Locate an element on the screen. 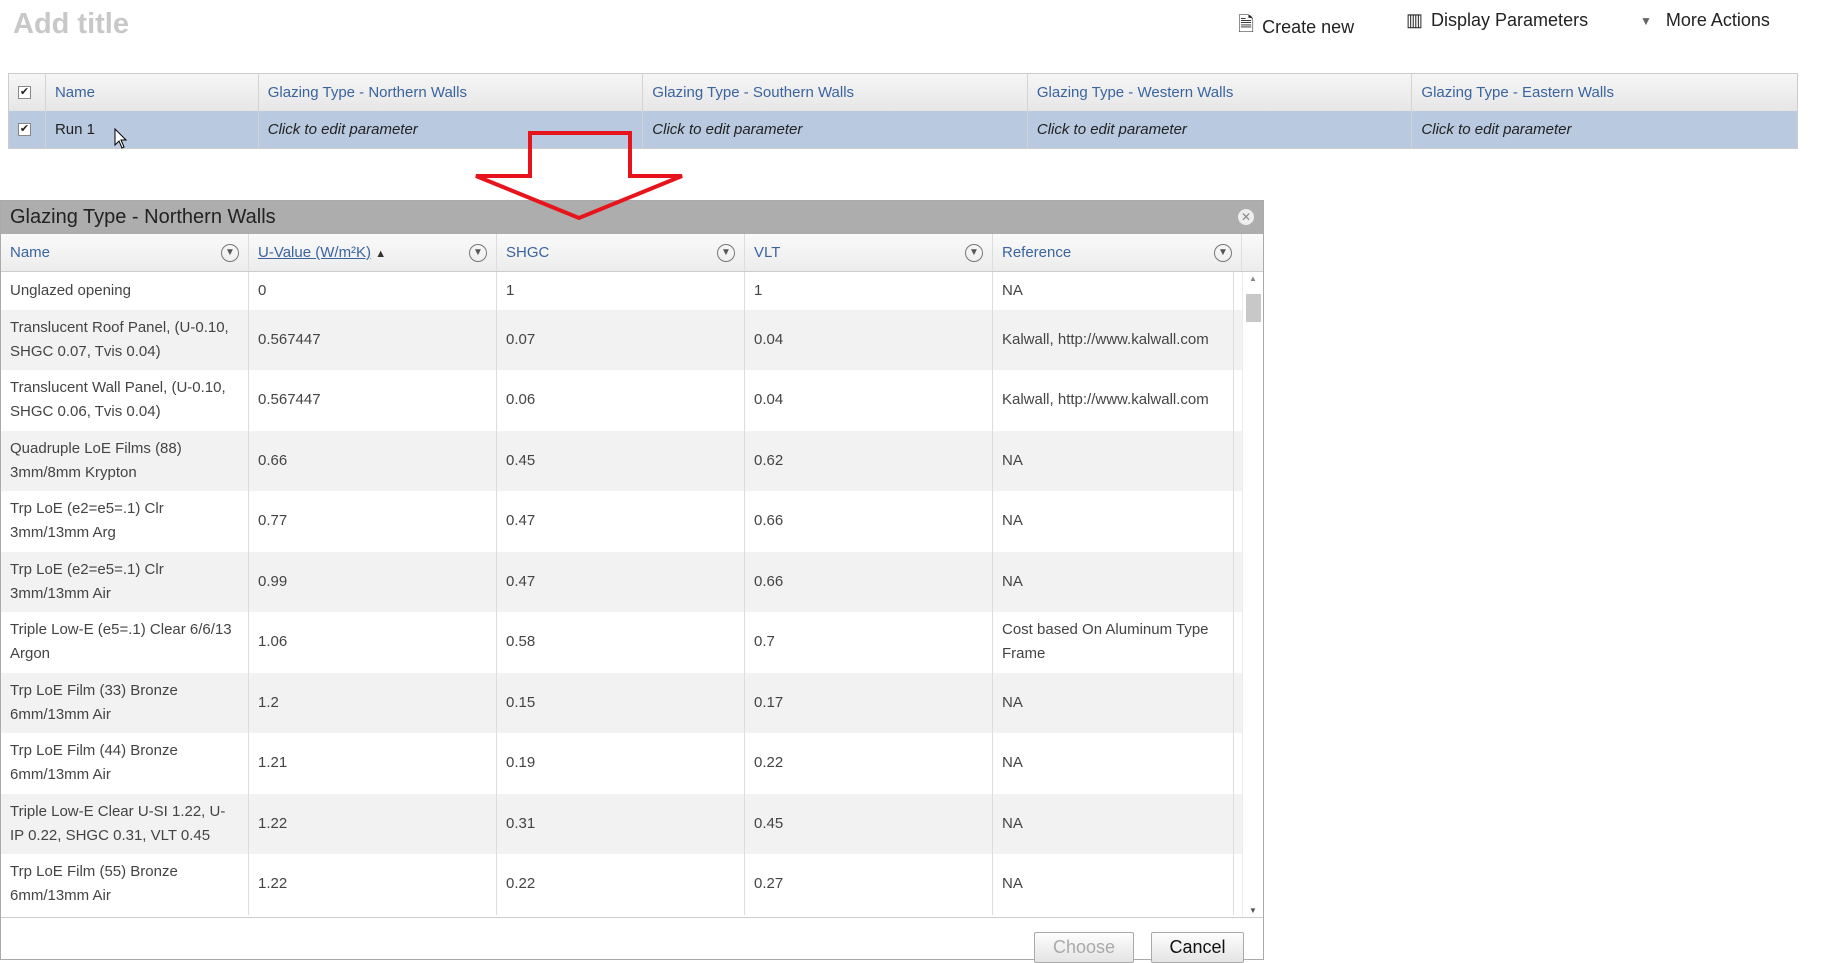 This screenshot has width=1822, height=963. cell-uvalue: 0.77 is located at coordinates (373, 521).